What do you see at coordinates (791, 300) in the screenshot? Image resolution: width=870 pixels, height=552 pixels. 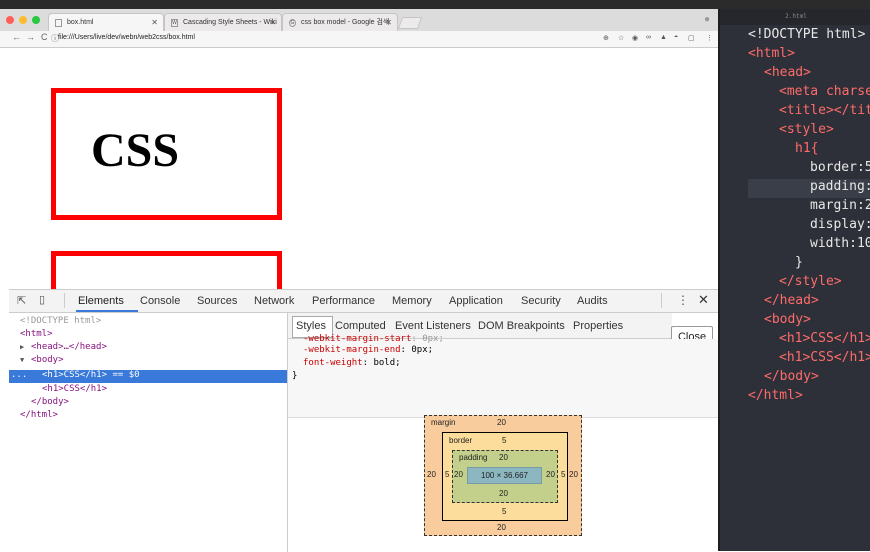 I see `code-line: </head>` at bounding box center [791, 300].